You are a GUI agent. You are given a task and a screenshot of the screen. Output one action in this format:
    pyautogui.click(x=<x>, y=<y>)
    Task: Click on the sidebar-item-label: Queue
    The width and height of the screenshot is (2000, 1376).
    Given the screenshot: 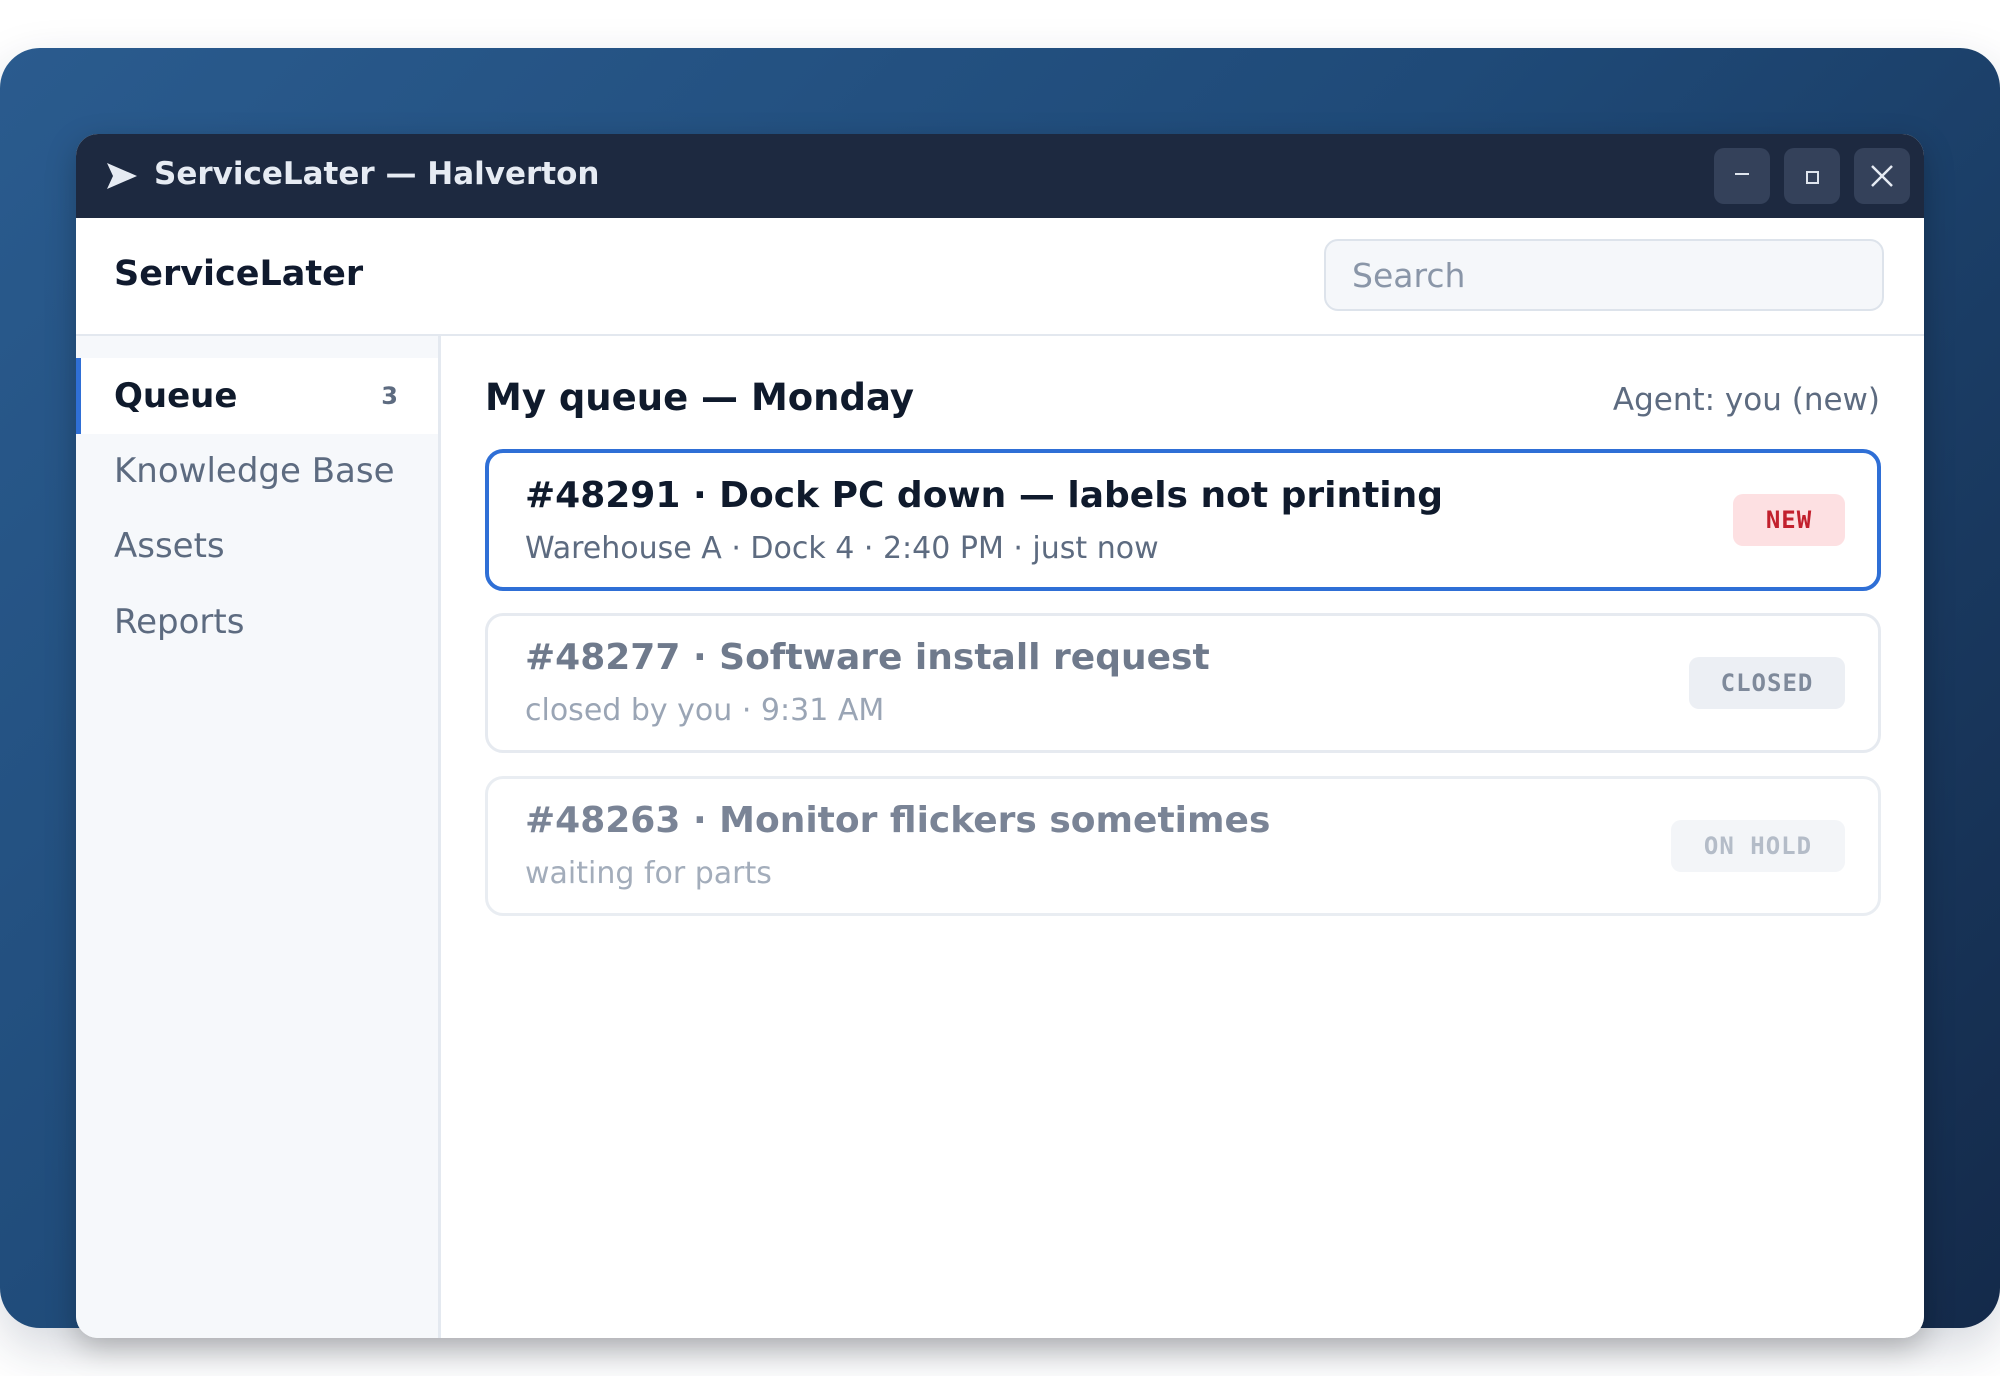 What is the action you would take?
    pyautogui.click(x=176, y=396)
    